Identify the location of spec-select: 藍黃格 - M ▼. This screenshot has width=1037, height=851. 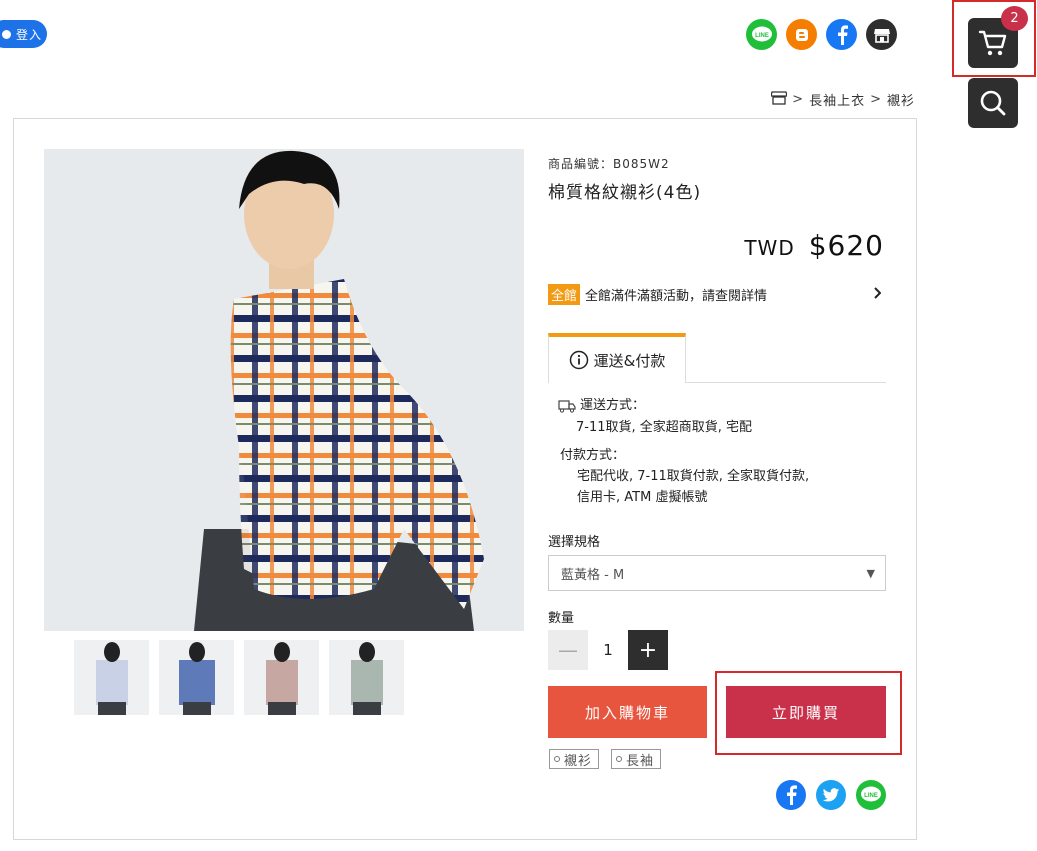
(717, 573).